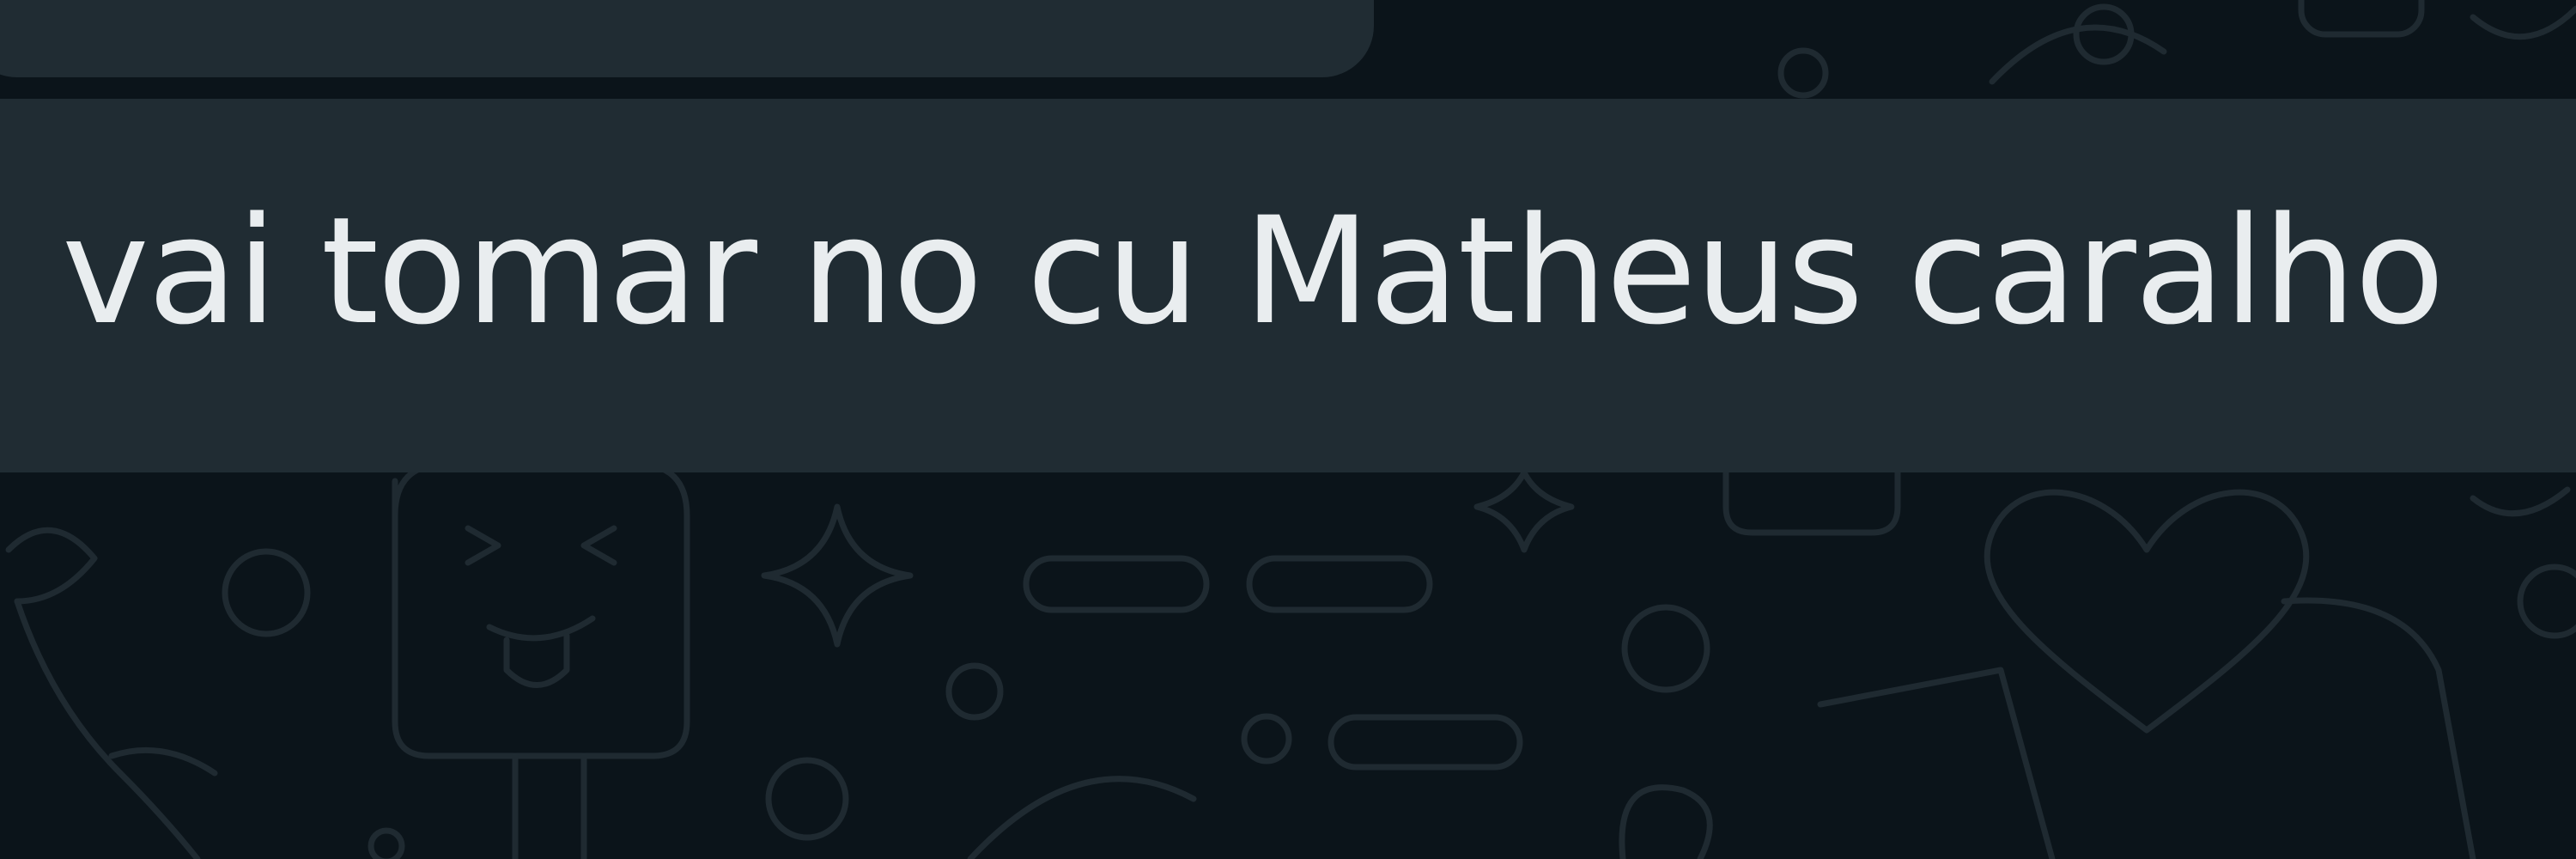 This screenshot has height=859, width=2576. I want to click on doodle-rect-top, so click(2361, 19).